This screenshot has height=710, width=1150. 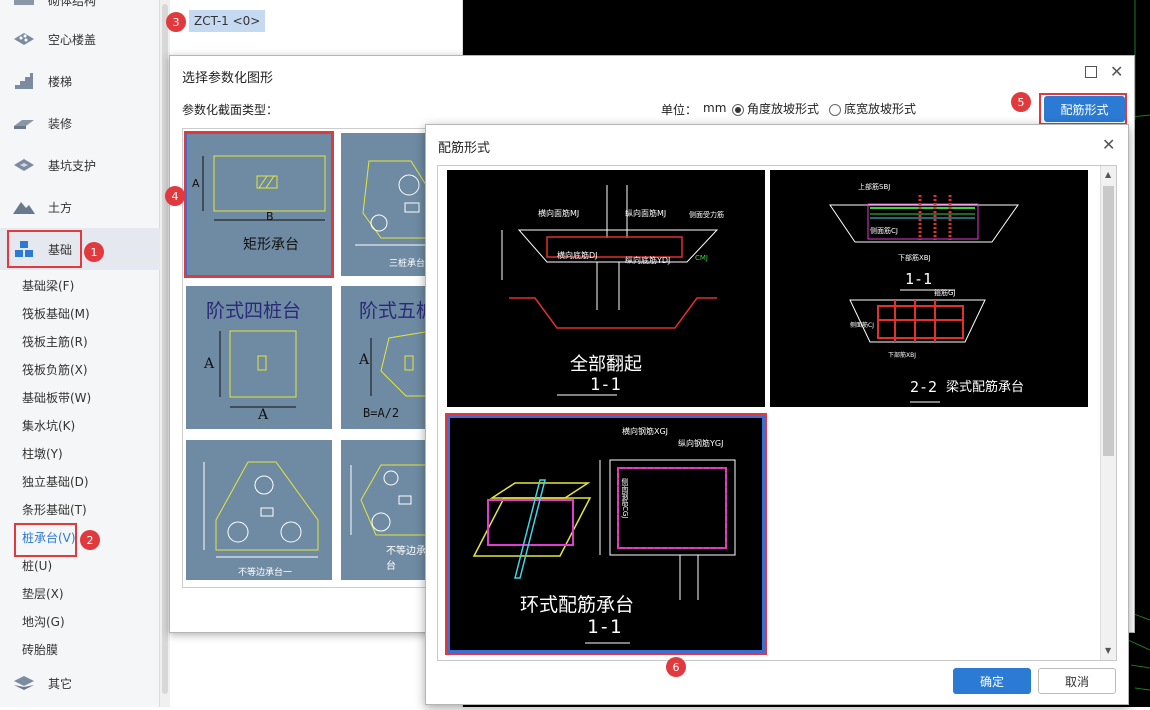 What do you see at coordinates (55, 481) in the screenshot?
I see `sidebar-item-isolated-footing: 独立基础(D)` at bounding box center [55, 481].